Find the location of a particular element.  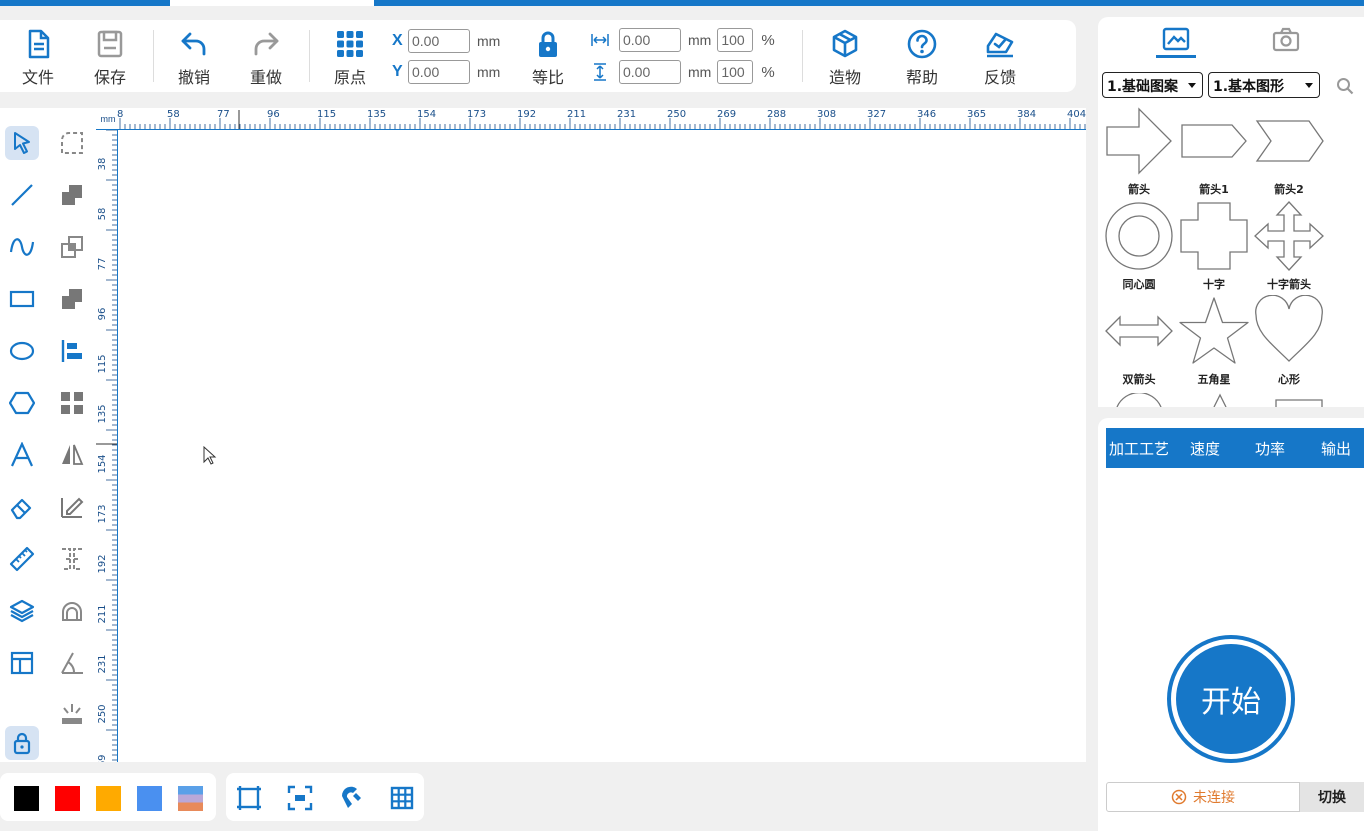

curve-icon is located at coordinates (22, 247).